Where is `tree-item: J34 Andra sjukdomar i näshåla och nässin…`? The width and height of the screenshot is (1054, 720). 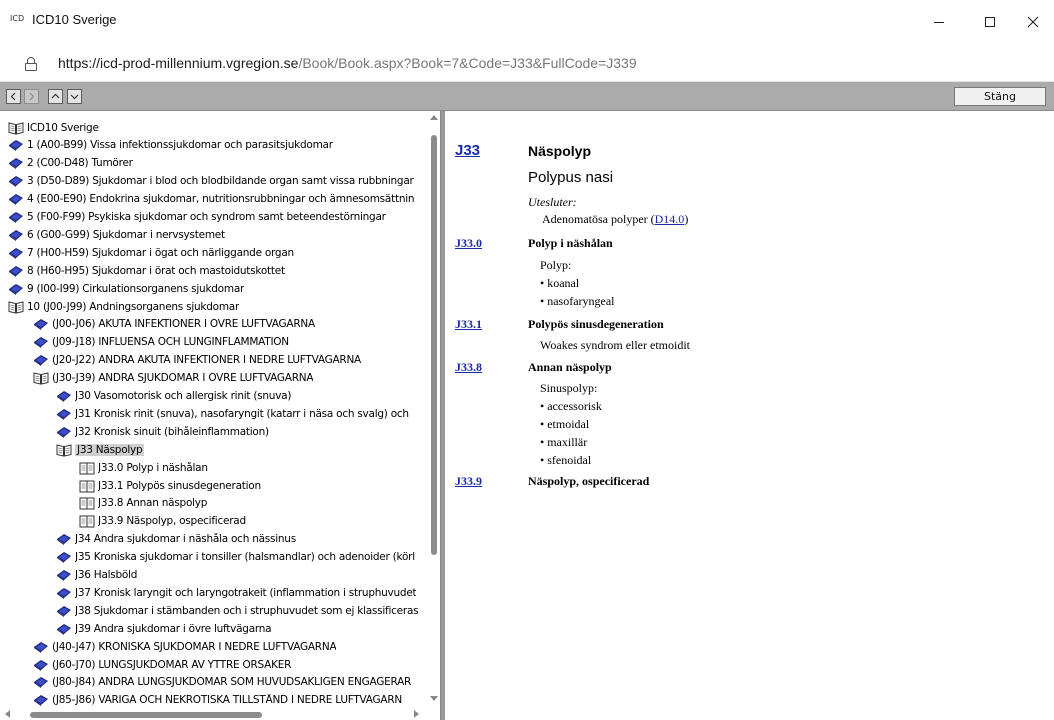
tree-item: J34 Andra sjukdomar i näshåla och nässin… is located at coordinates (176, 539).